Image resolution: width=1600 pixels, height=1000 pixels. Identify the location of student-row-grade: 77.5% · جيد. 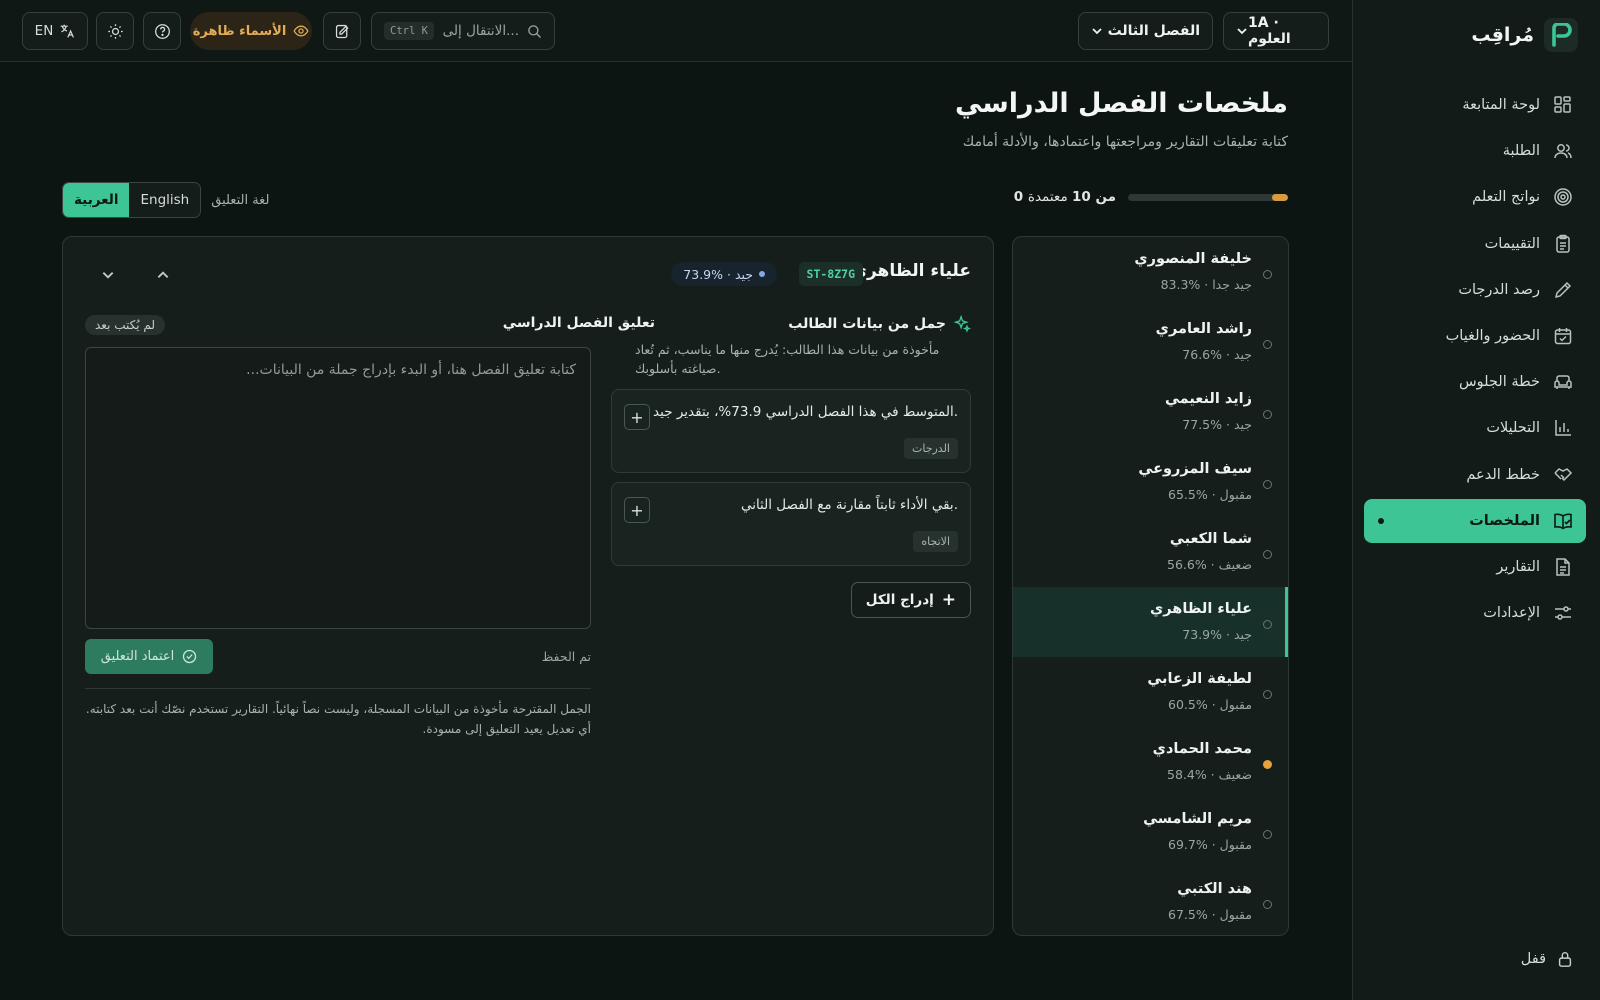
(1217, 424).